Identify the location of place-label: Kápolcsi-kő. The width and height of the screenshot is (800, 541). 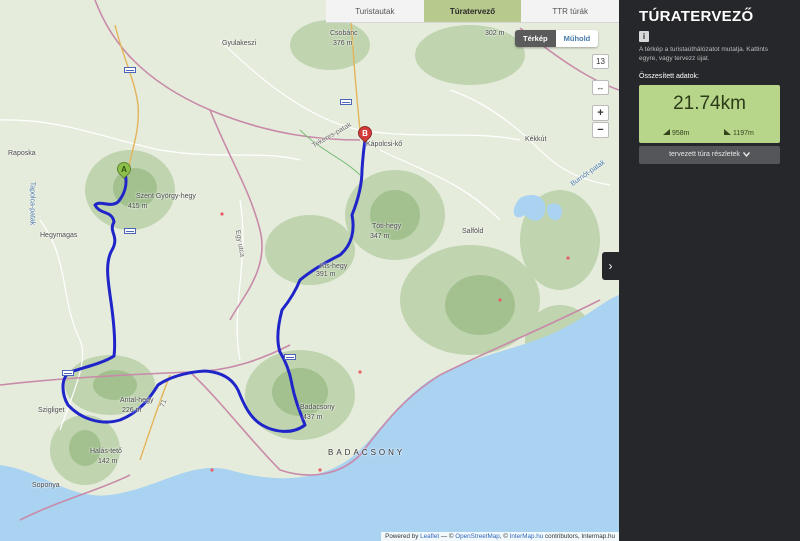
(384, 144).